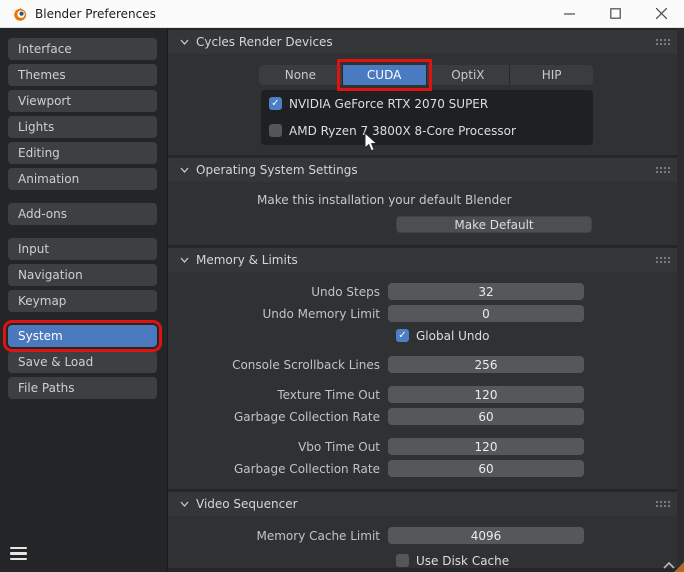 The height and width of the screenshot is (572, 684). I want to click on undo-memory-limit-row: Undo Memory Limit 0, so click(426, 313).